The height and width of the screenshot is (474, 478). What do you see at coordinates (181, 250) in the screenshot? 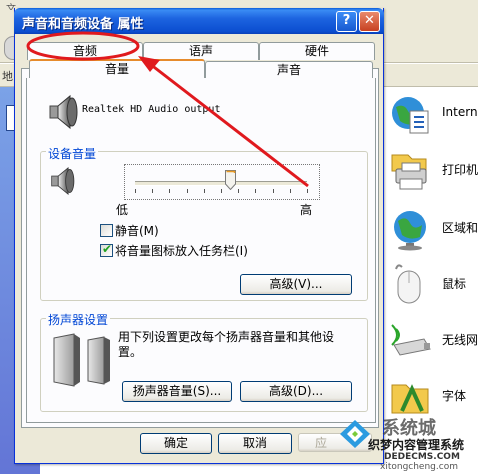
I see `taskbar-icon-label: 将音量图标放入任务栏(I)` at bounding box center [181, 250].